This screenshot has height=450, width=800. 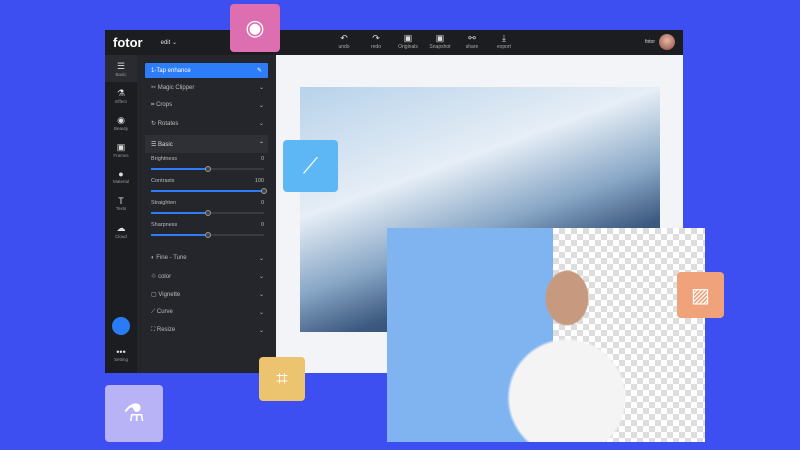 What do you see at coordinates (206, 87) in the screenshot?
I see `panel-item-magic-clipper: ✂ Magic Clipper ⌄` at bounding box center [206, 87].